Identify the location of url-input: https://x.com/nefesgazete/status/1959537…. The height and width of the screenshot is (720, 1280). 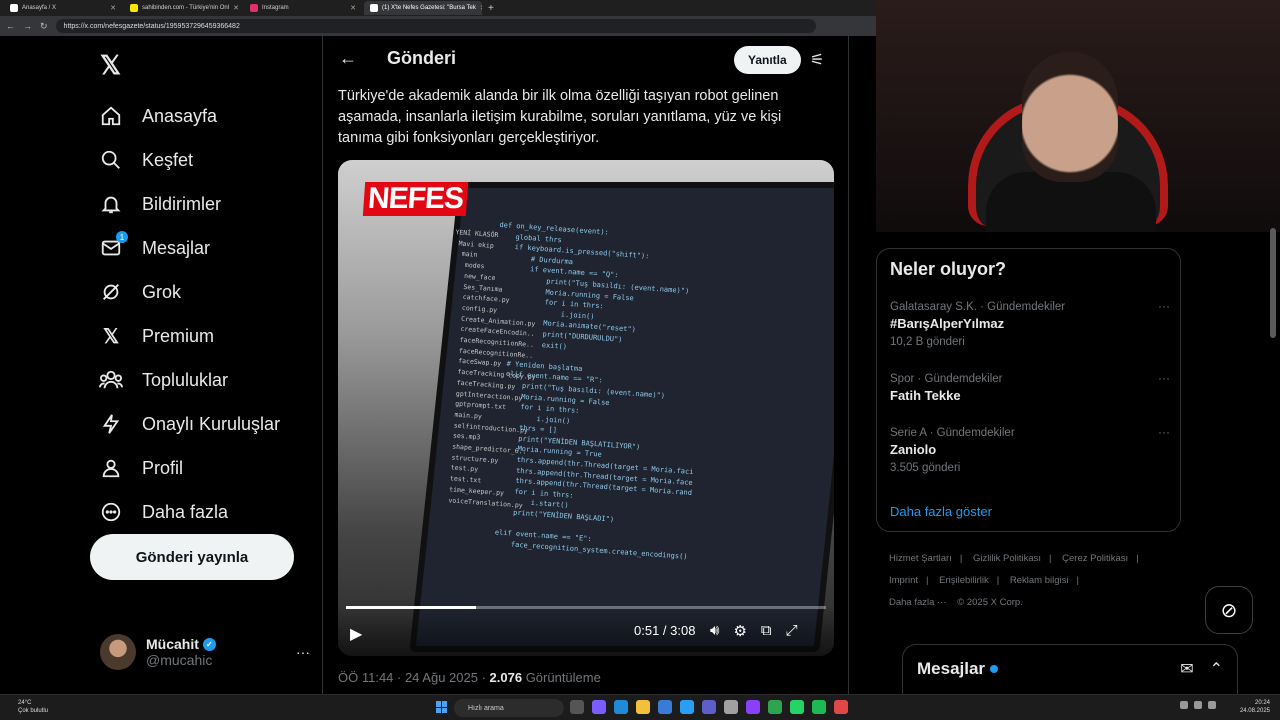
(435, 26).